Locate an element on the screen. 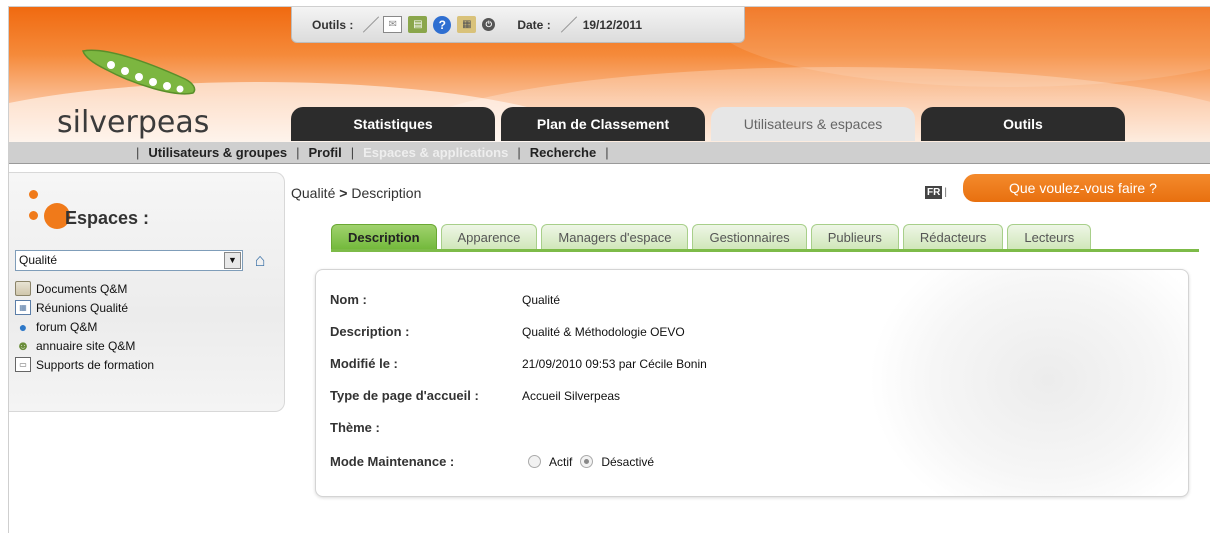 This screenshot has height=533, width=1210. tab-apparence: Apparence is located at coordinates (489, 237).